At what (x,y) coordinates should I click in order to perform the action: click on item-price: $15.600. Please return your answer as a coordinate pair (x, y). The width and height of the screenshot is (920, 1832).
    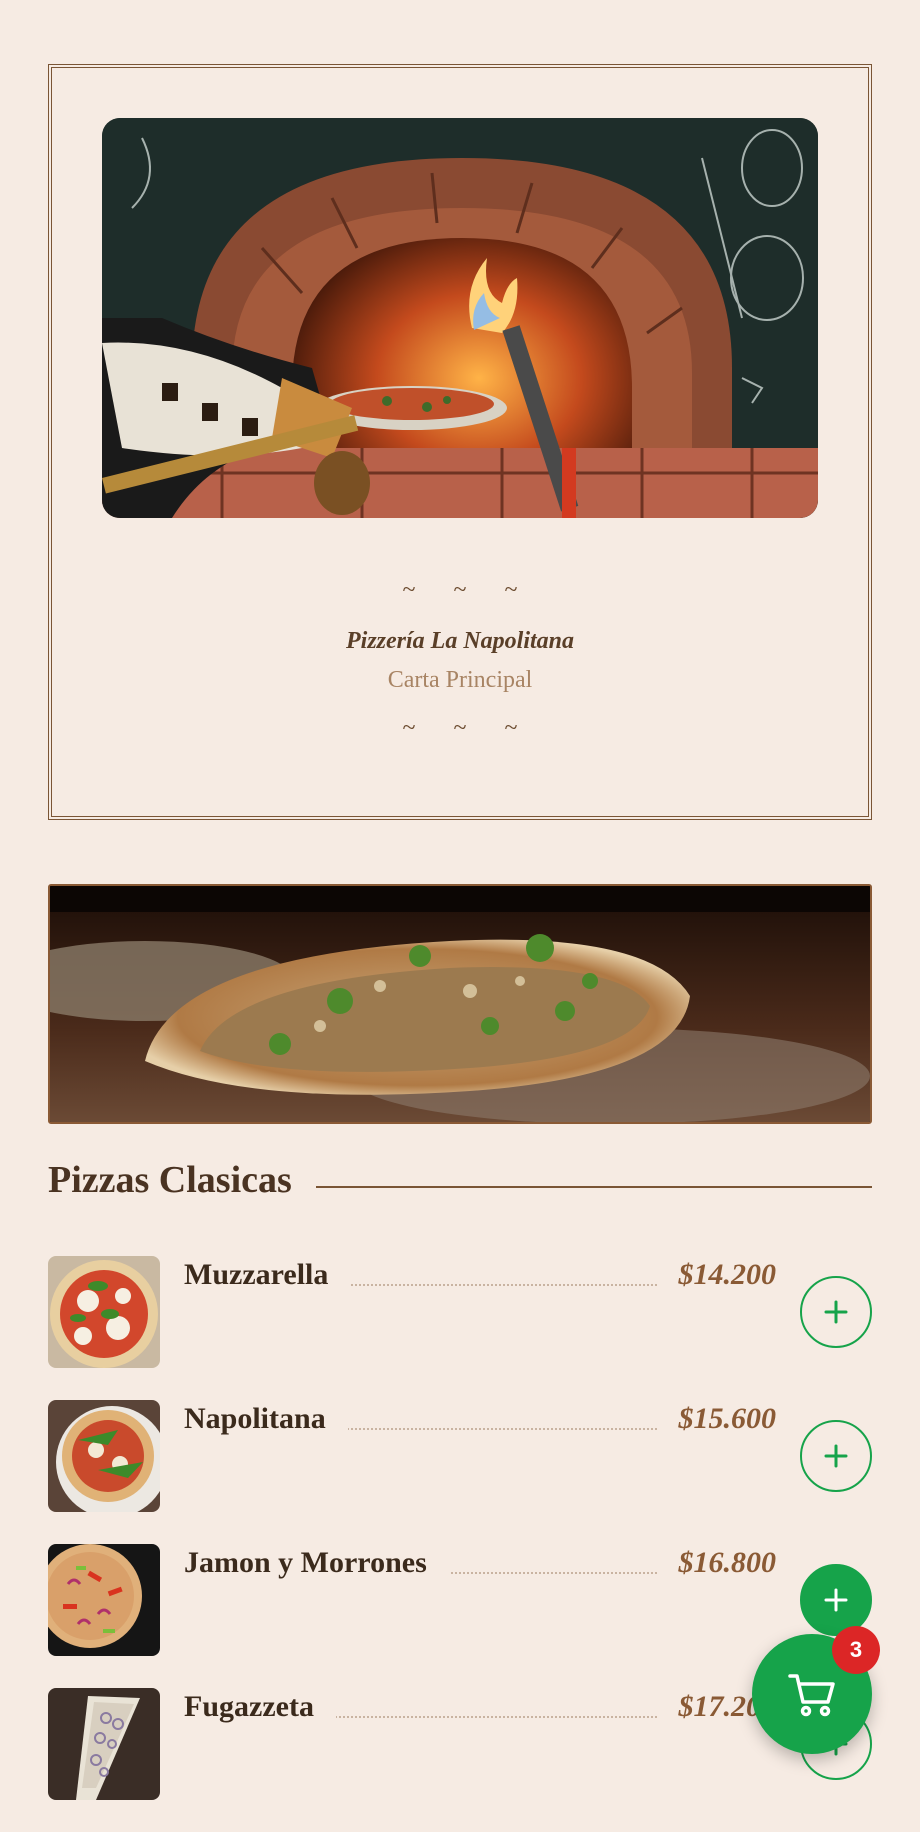
    Looking at the image, I should click on (716, 1419).